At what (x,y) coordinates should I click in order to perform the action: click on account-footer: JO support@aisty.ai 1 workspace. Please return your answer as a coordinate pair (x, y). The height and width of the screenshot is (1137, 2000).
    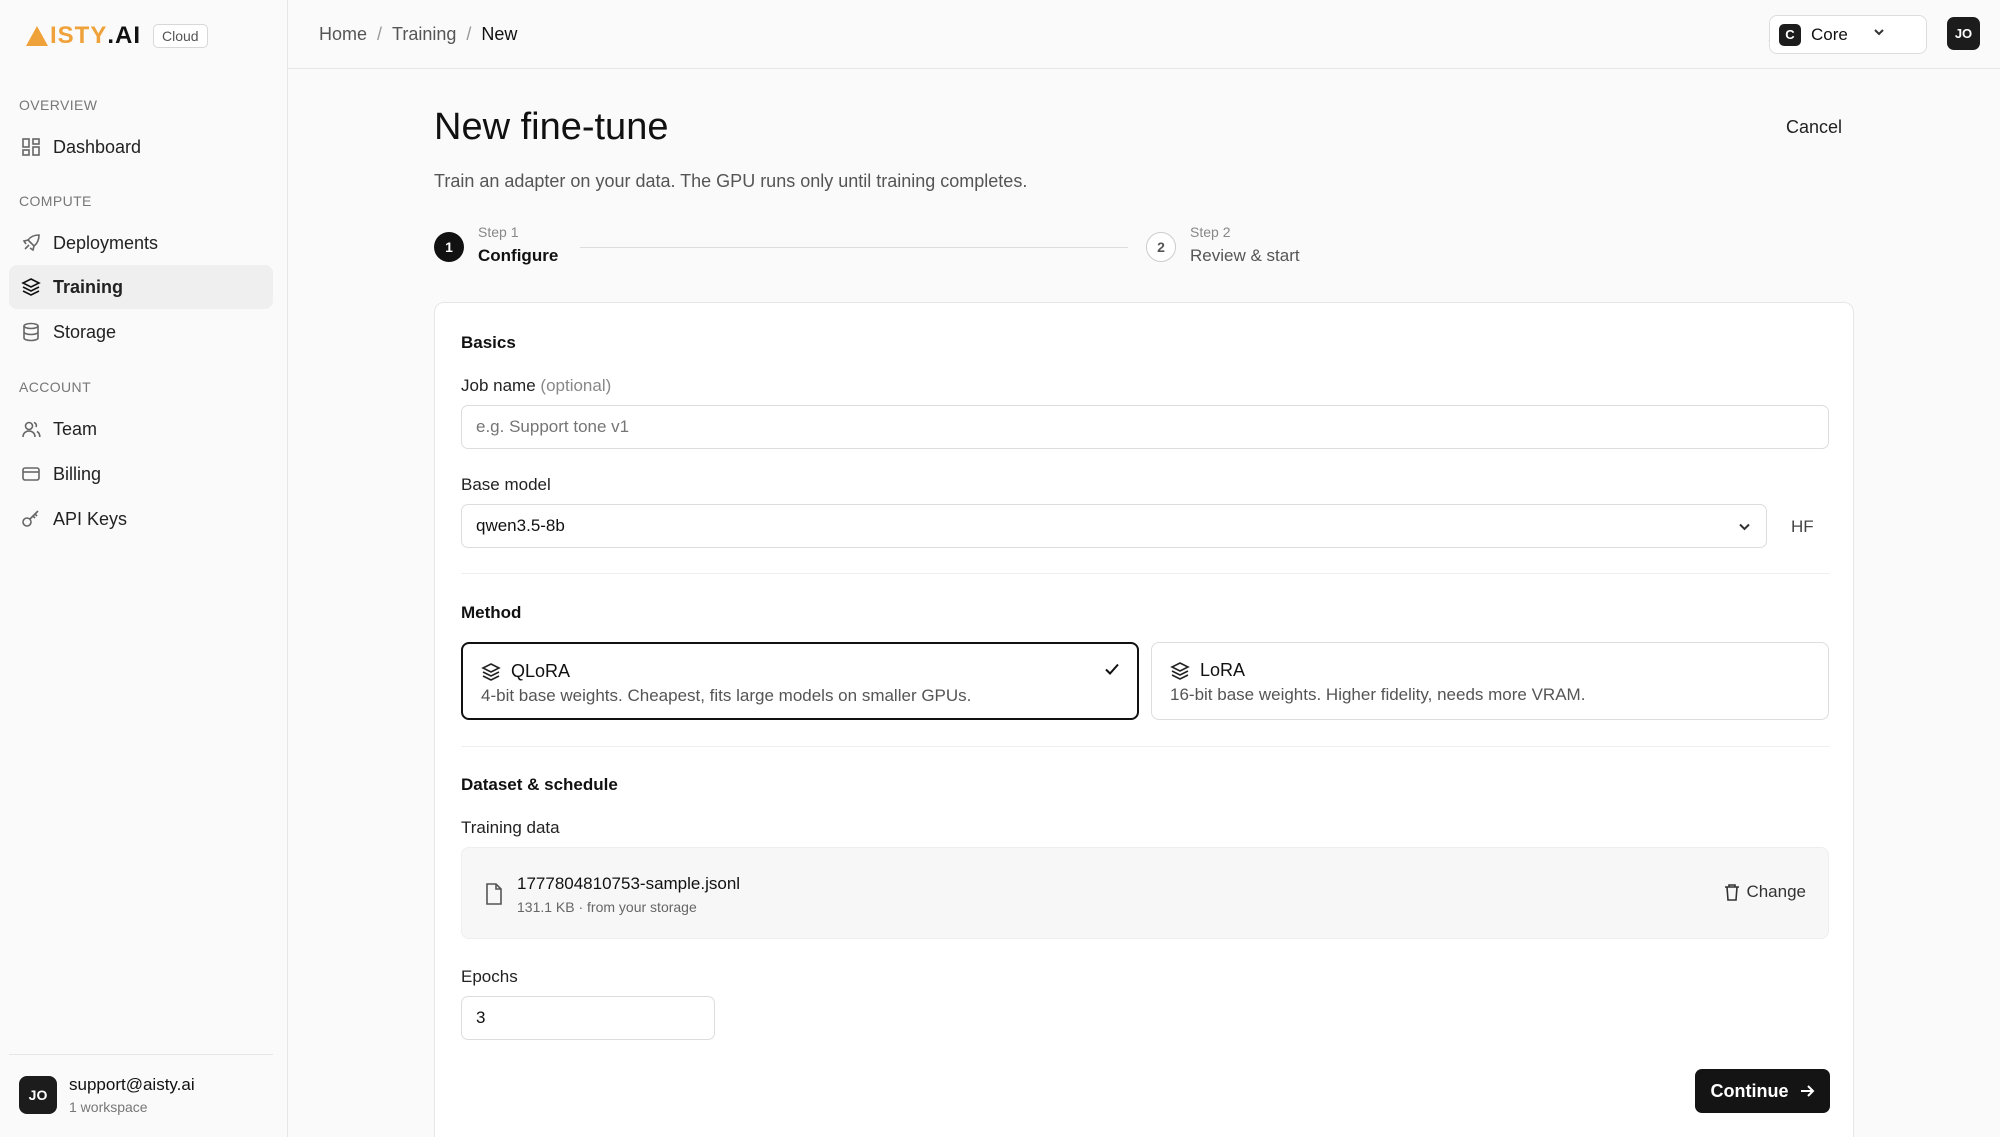
    Looking at the image, I should click on (141, 1084).